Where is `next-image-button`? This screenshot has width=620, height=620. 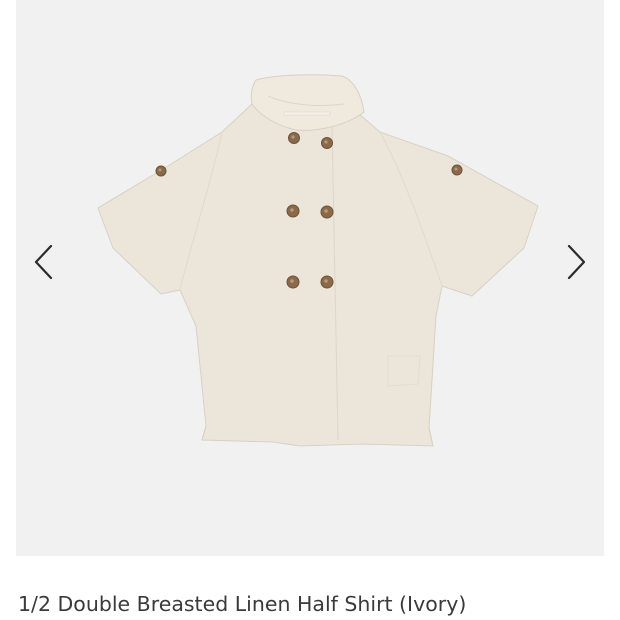
next-image-button is located at coordinates (577, 262).